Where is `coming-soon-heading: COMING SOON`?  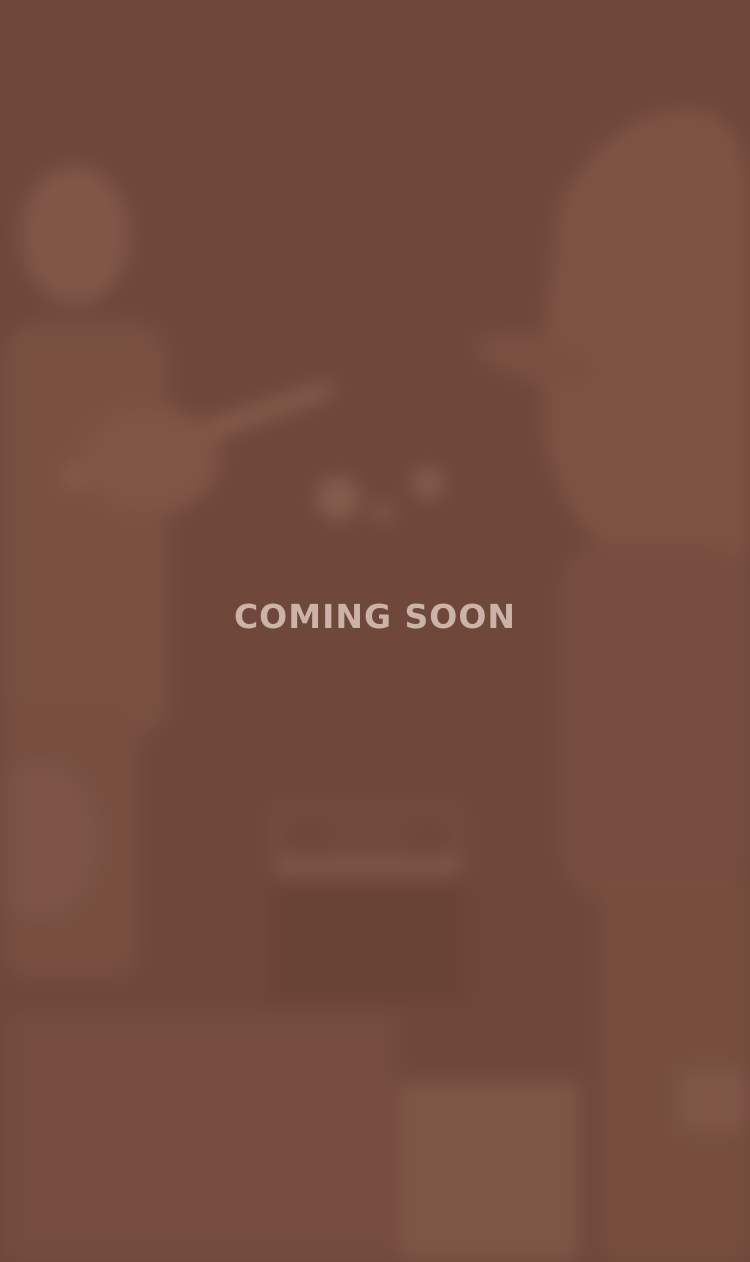 coming-soon-heading: COMING SOON is located at coordinates (375, 616).